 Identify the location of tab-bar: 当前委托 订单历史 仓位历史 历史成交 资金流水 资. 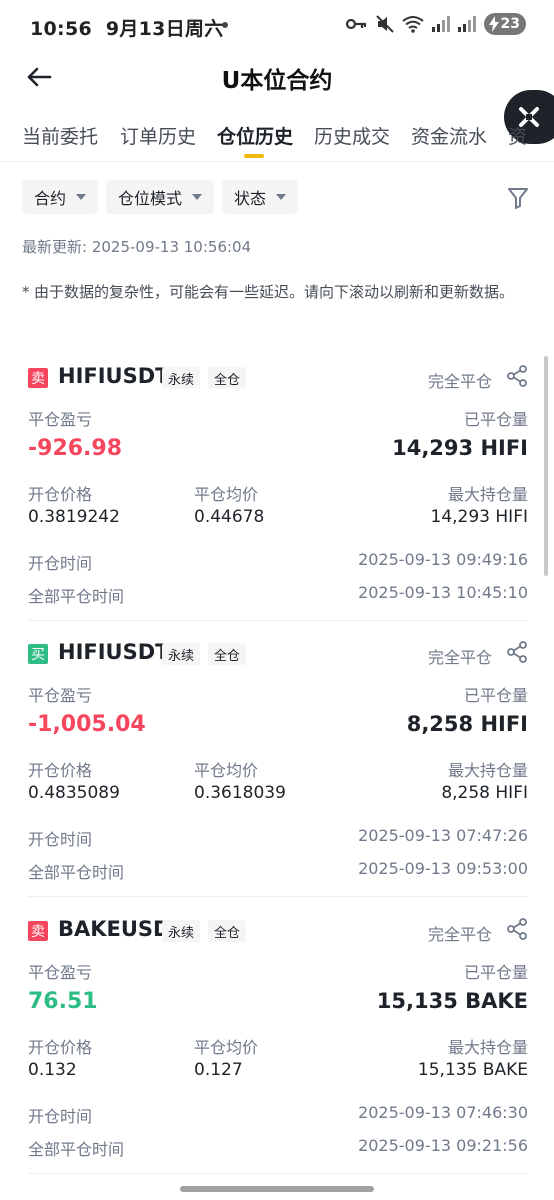
(277, 140).